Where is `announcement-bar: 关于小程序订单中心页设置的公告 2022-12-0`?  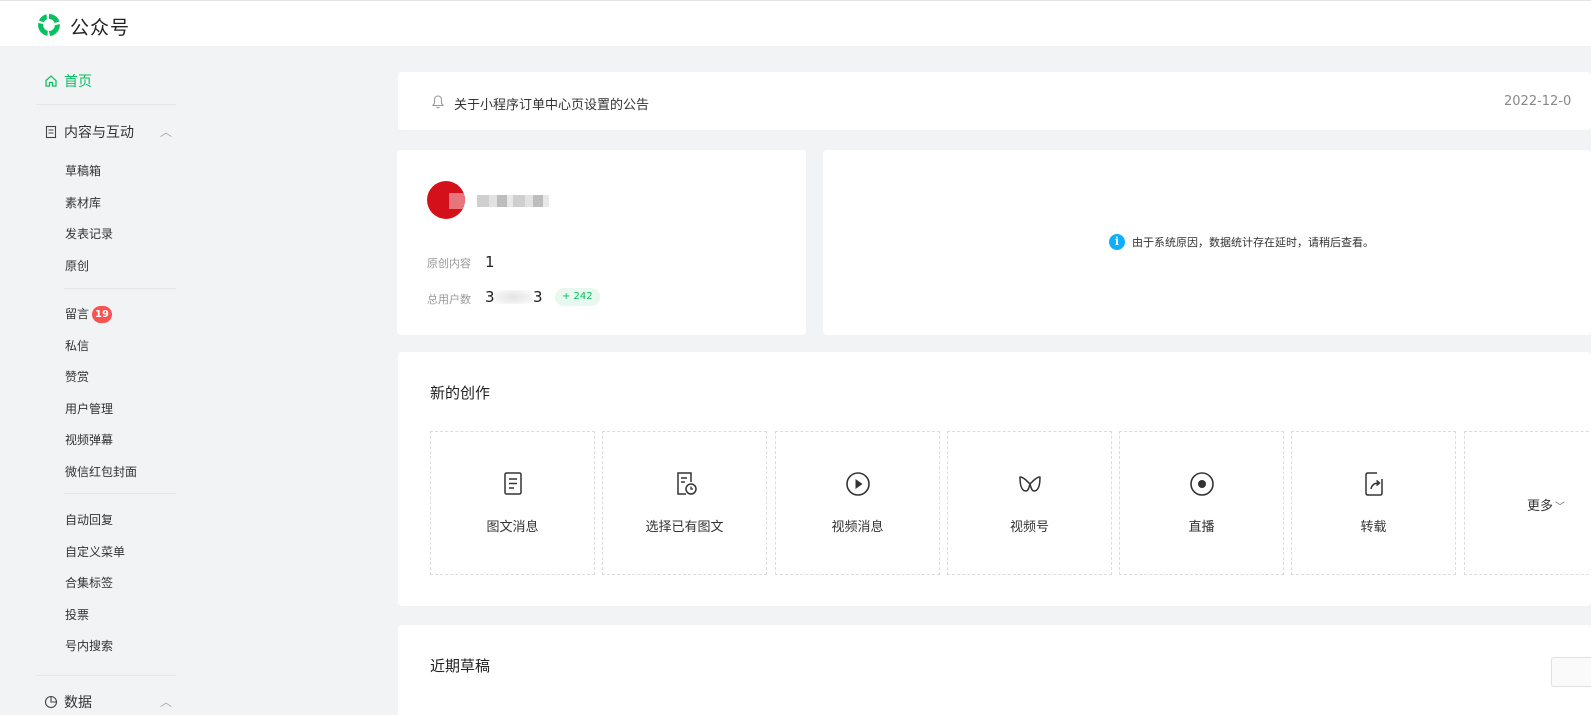 announcement-bar: 关于小程序订单中心页设置的公告 2022-12-0 is located at coordinates (994, 101).